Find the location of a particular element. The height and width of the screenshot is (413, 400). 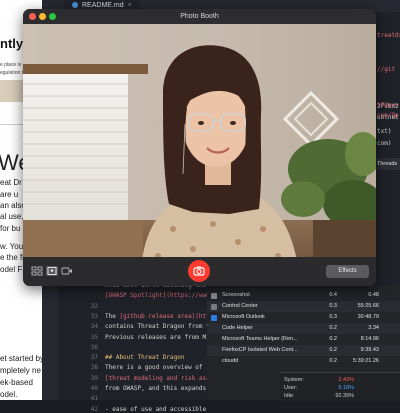

line-number: 36 is located at coordinates (94, 347).